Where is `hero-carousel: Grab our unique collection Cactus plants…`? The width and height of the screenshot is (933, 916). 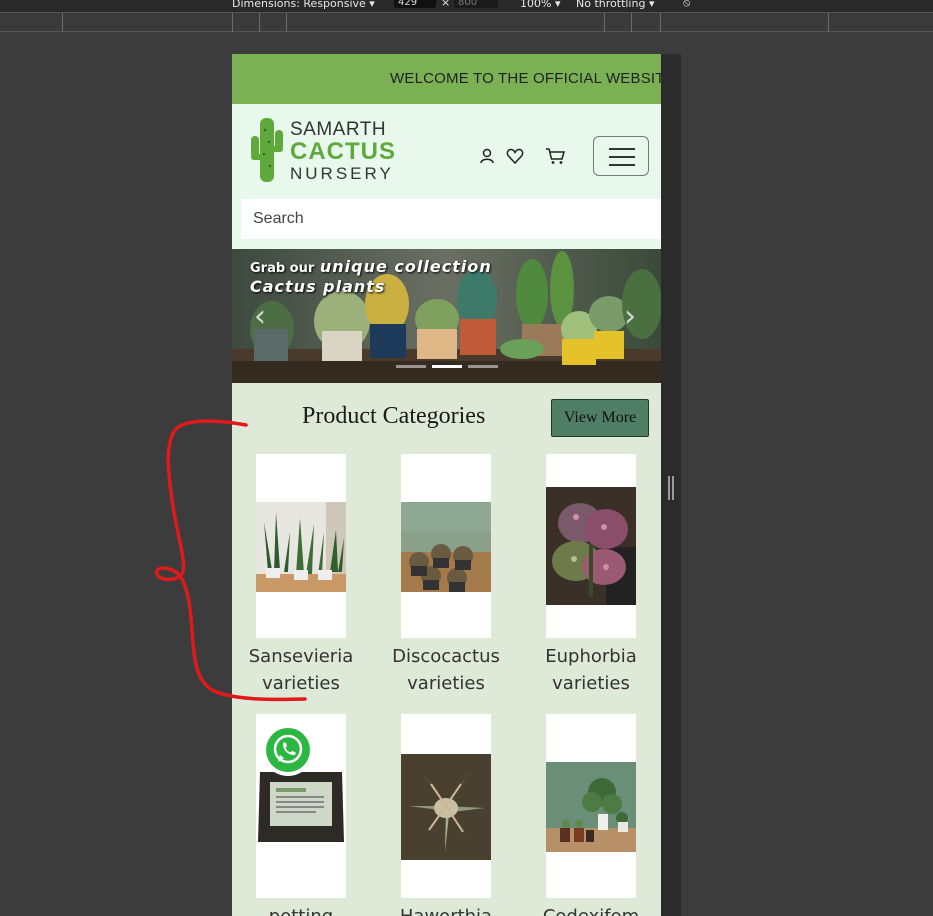
hero-carousel: Grab our unique collection Cactus plants… is located at coordinates (446, 316).